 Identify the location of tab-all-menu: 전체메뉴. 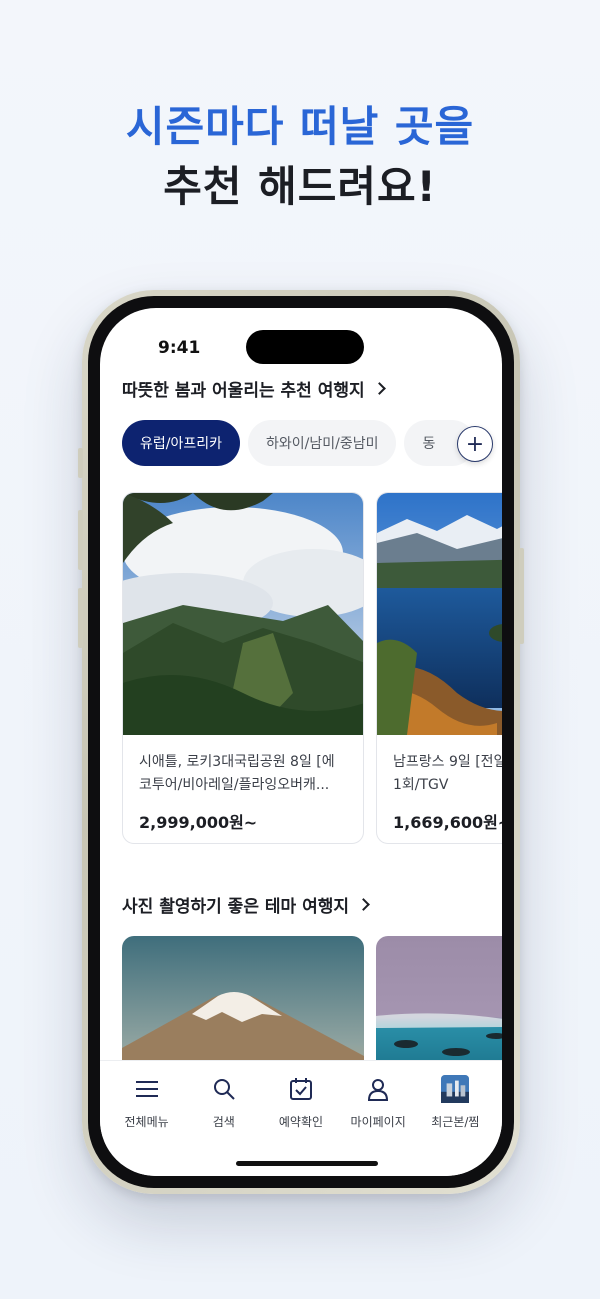
(147, 1118).